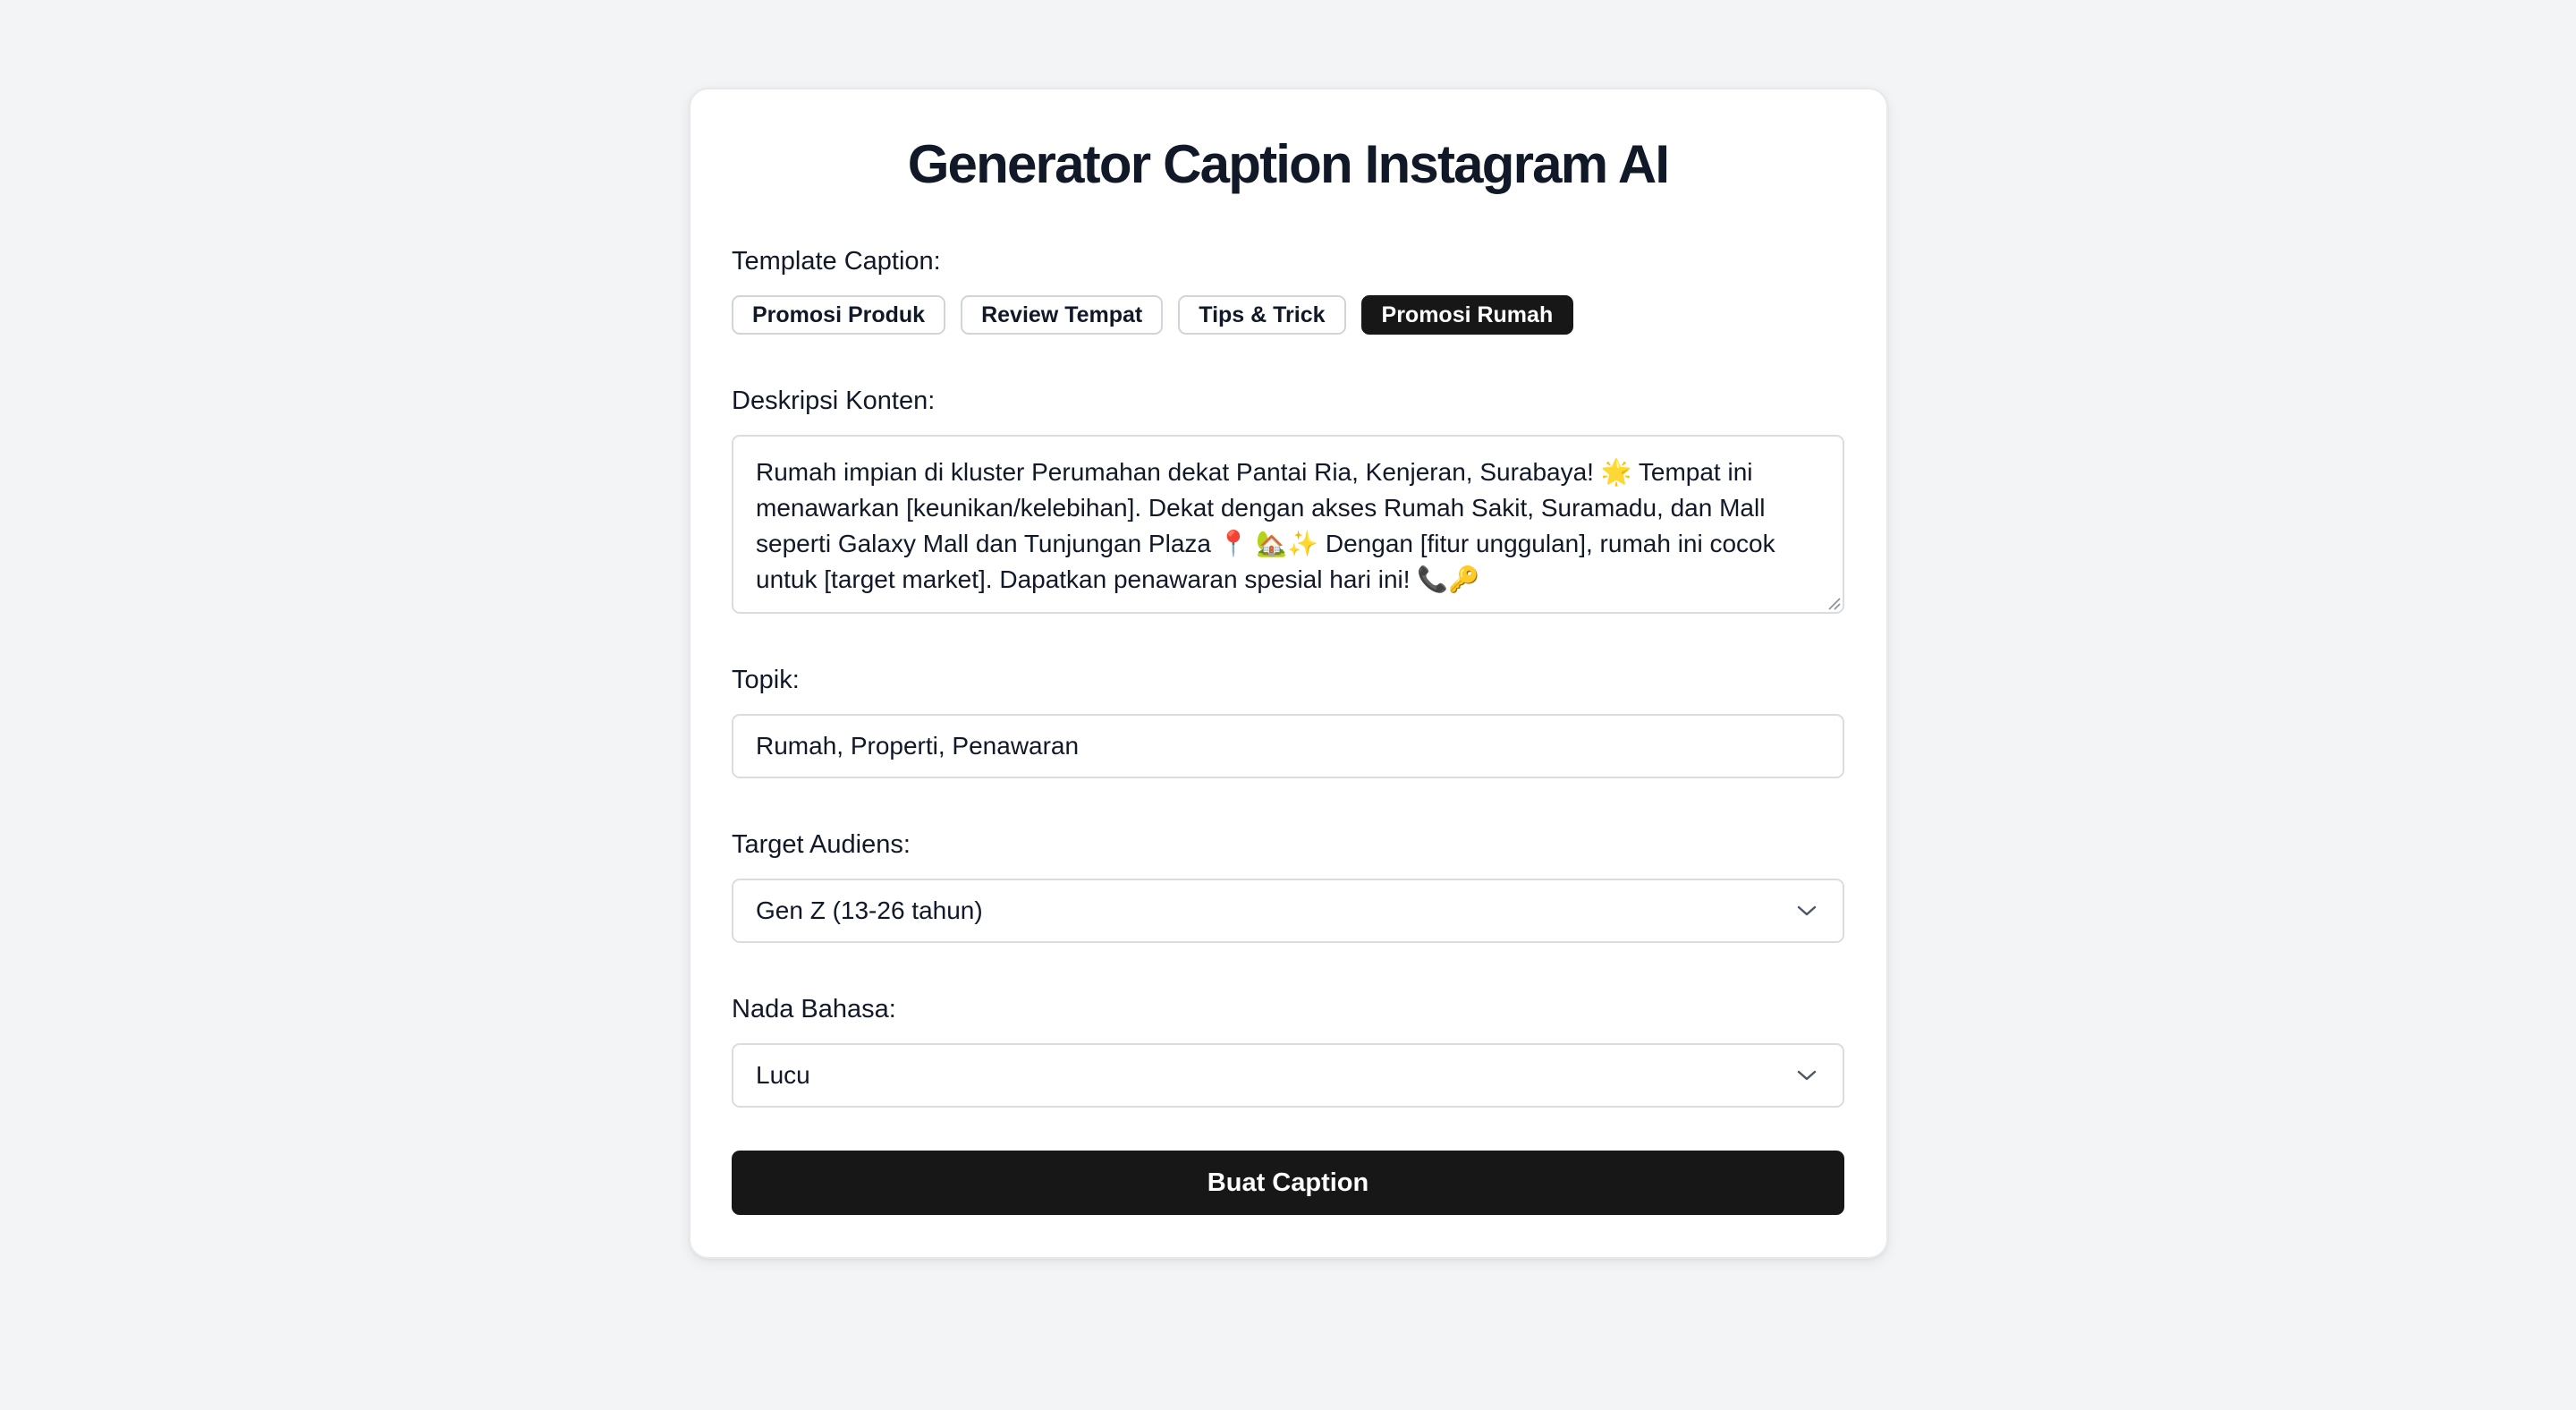  What do you see at coordinates (1288, 1183) in the screenshot?
I see `generate-caption-button: Buat Caption` at bounding box center [1288, 1183].